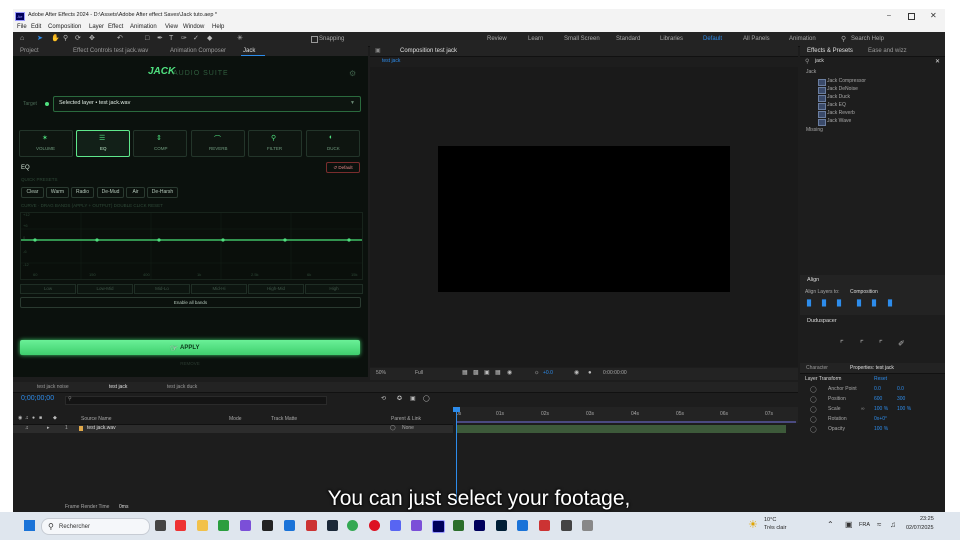 This screenshot has width=960, height=540. I want to click on layer-row: ♫ ▸ 1 test jack.wav ◯ None, so click(233, 429).